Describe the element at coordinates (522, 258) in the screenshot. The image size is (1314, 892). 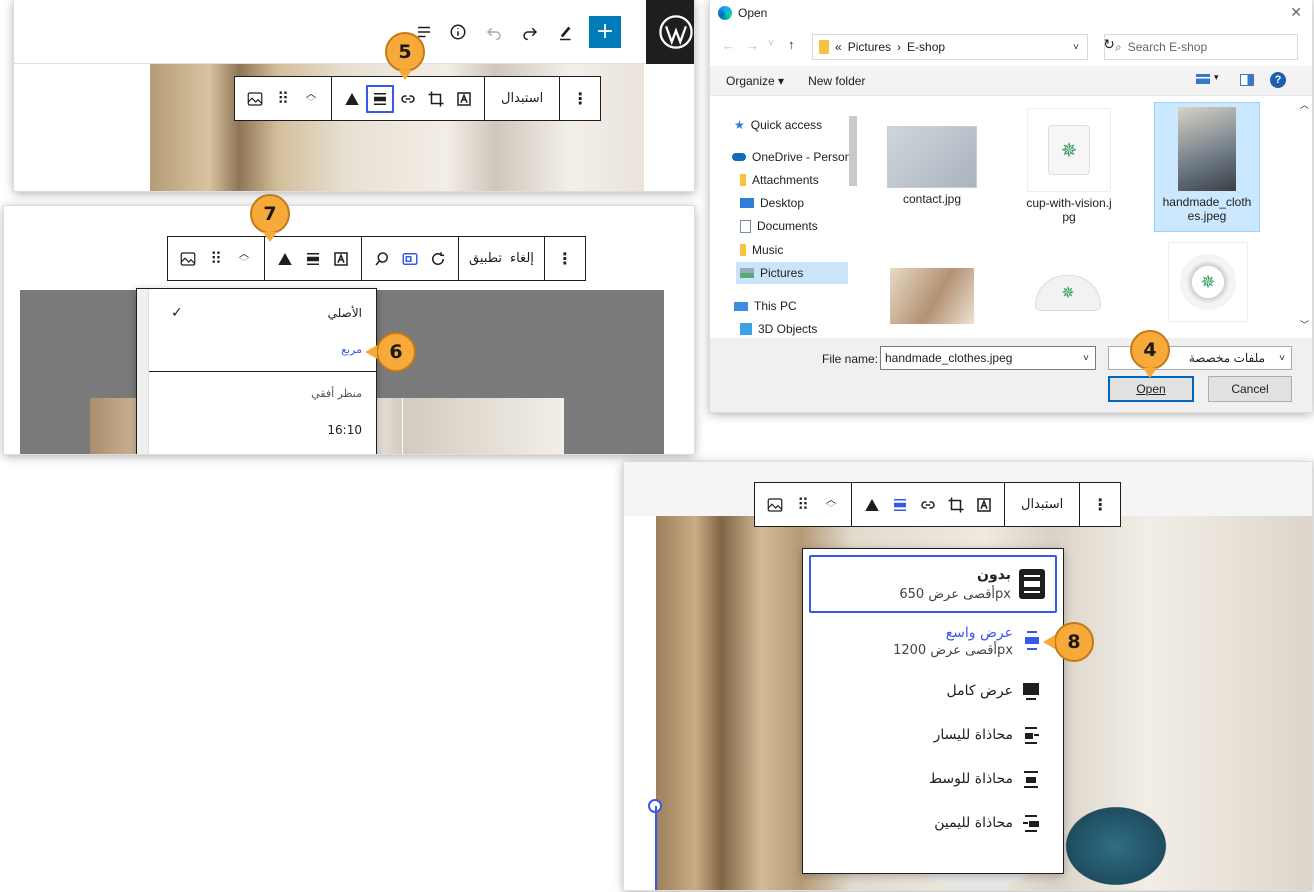
I see `cancel-crop-button: إلغاء` at that location.